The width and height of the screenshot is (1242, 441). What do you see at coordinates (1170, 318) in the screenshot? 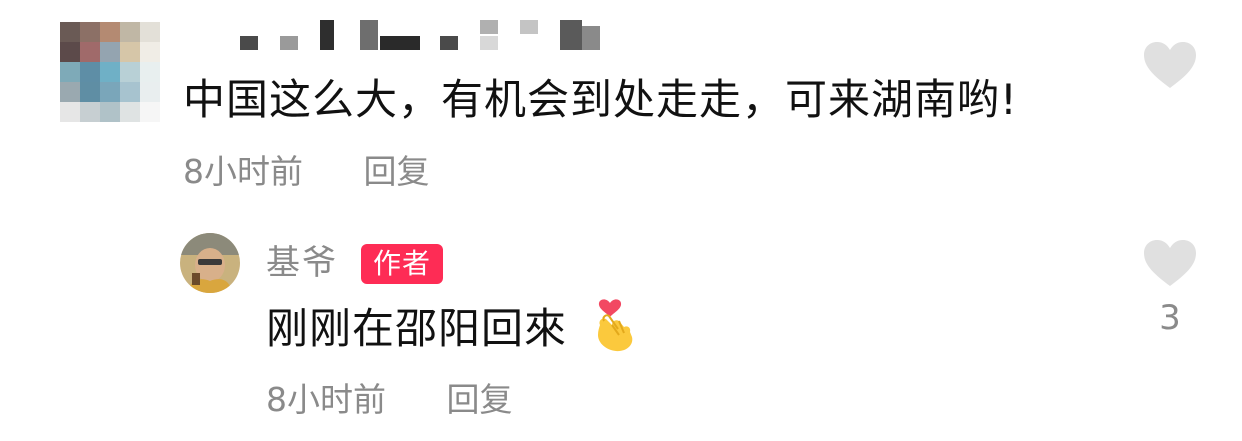
I see `reply-like-count: 3` at bounding box center [1170, 318].